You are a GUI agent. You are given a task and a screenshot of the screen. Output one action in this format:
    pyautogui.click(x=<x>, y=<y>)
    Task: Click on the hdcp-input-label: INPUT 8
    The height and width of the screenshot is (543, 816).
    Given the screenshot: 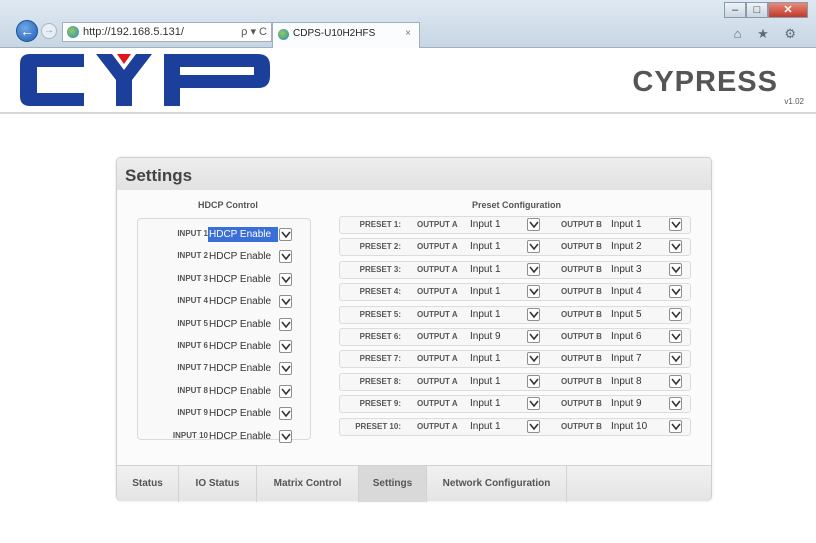 What is the action you would take?
    pyautogui.click(x=192, y=390)
    